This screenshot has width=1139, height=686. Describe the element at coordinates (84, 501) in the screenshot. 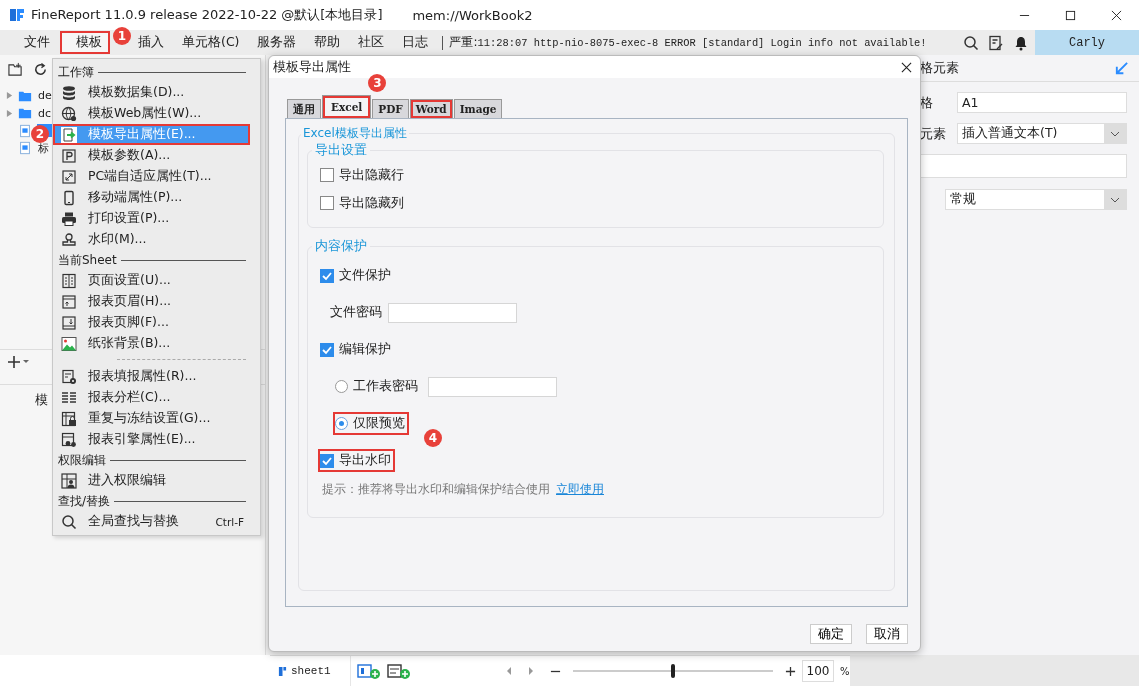

I see `menu-section-title: 查找/替换` at that location.